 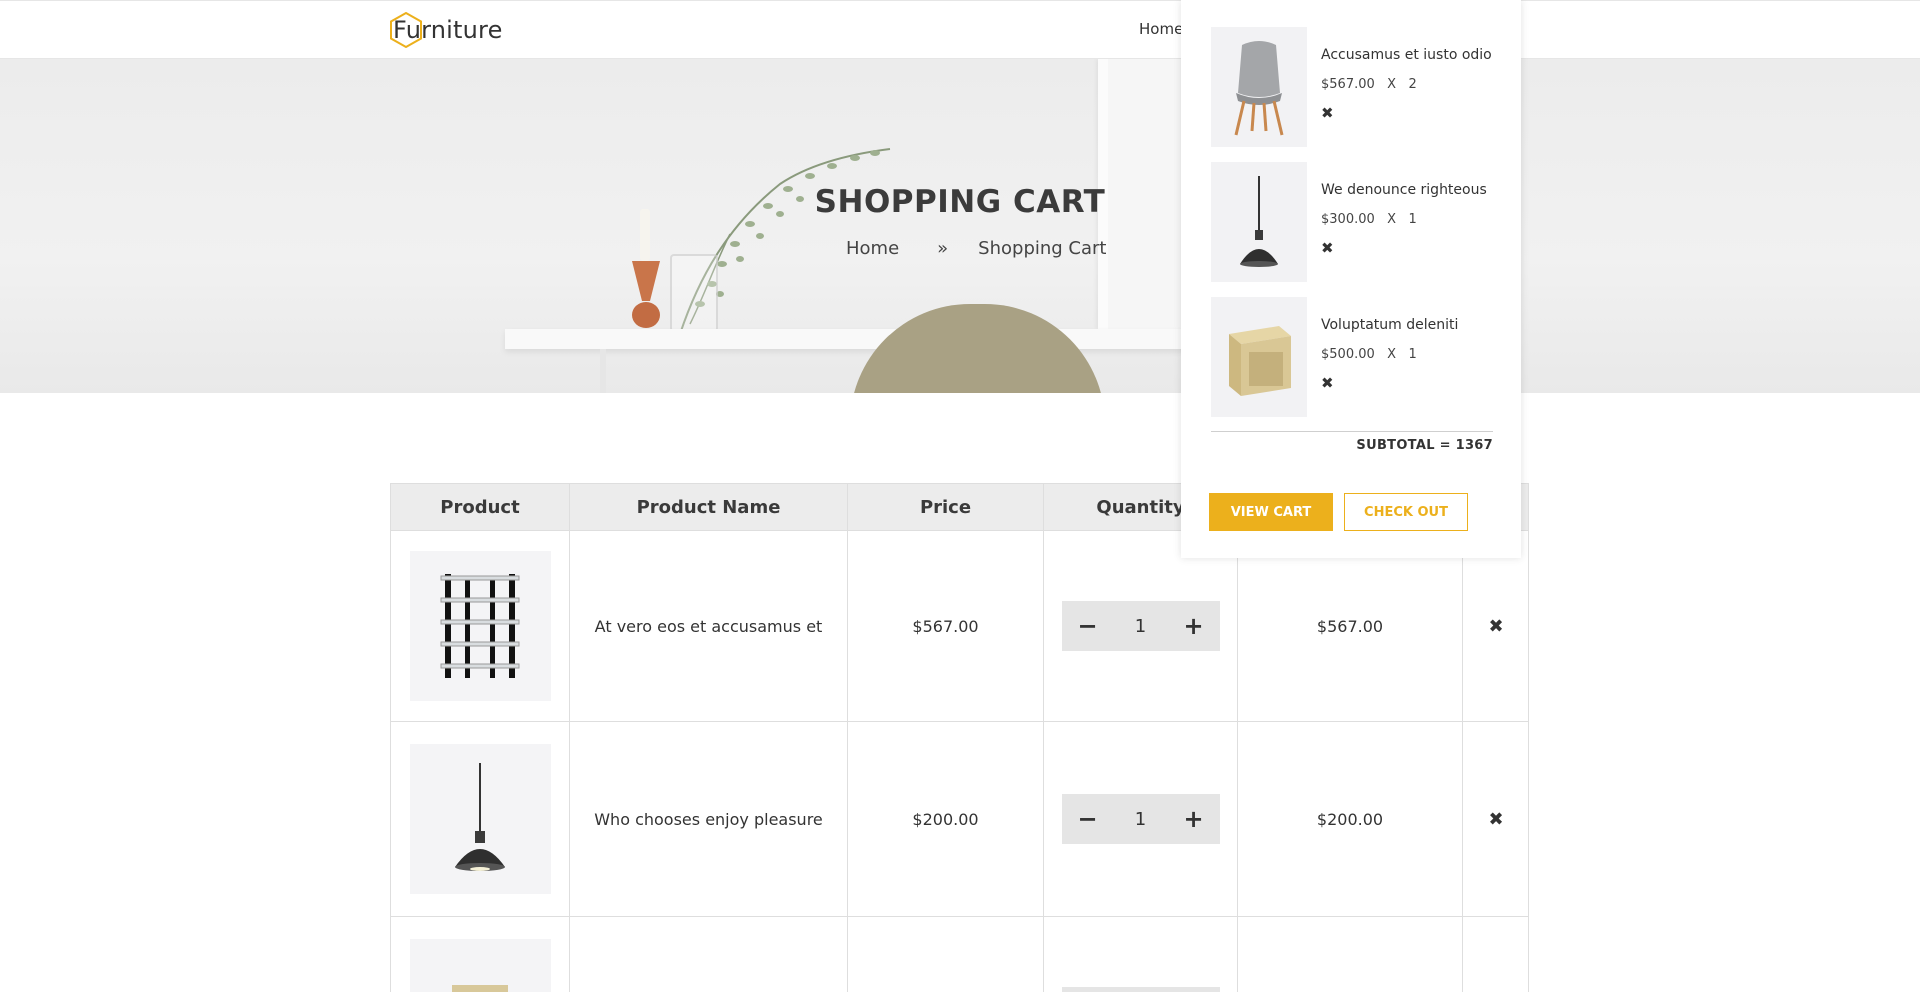 I want to click on product-subtotal: $567.00, so click(x=1350, y=626).